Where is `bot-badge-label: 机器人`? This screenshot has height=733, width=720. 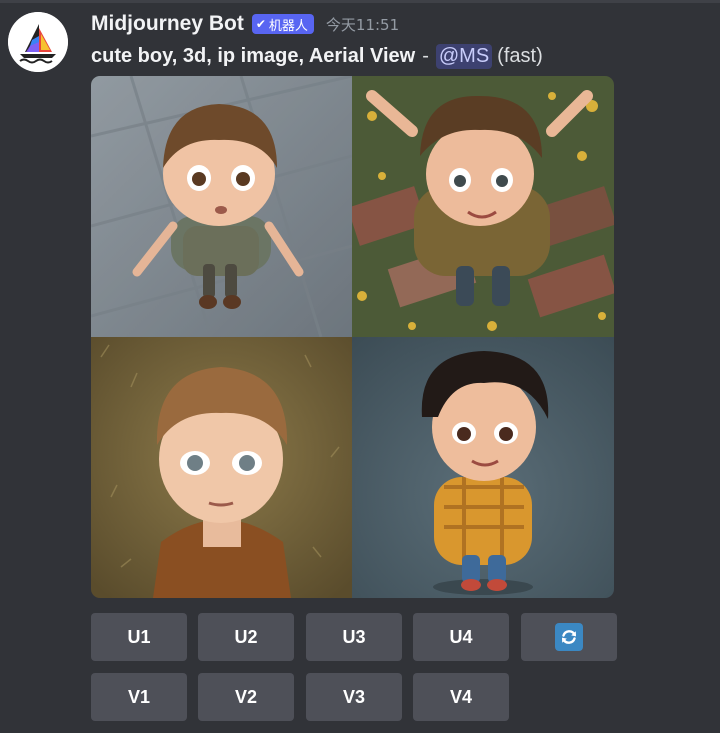 bot-badge-label: 机器人 is located at coordinates (288, 26).